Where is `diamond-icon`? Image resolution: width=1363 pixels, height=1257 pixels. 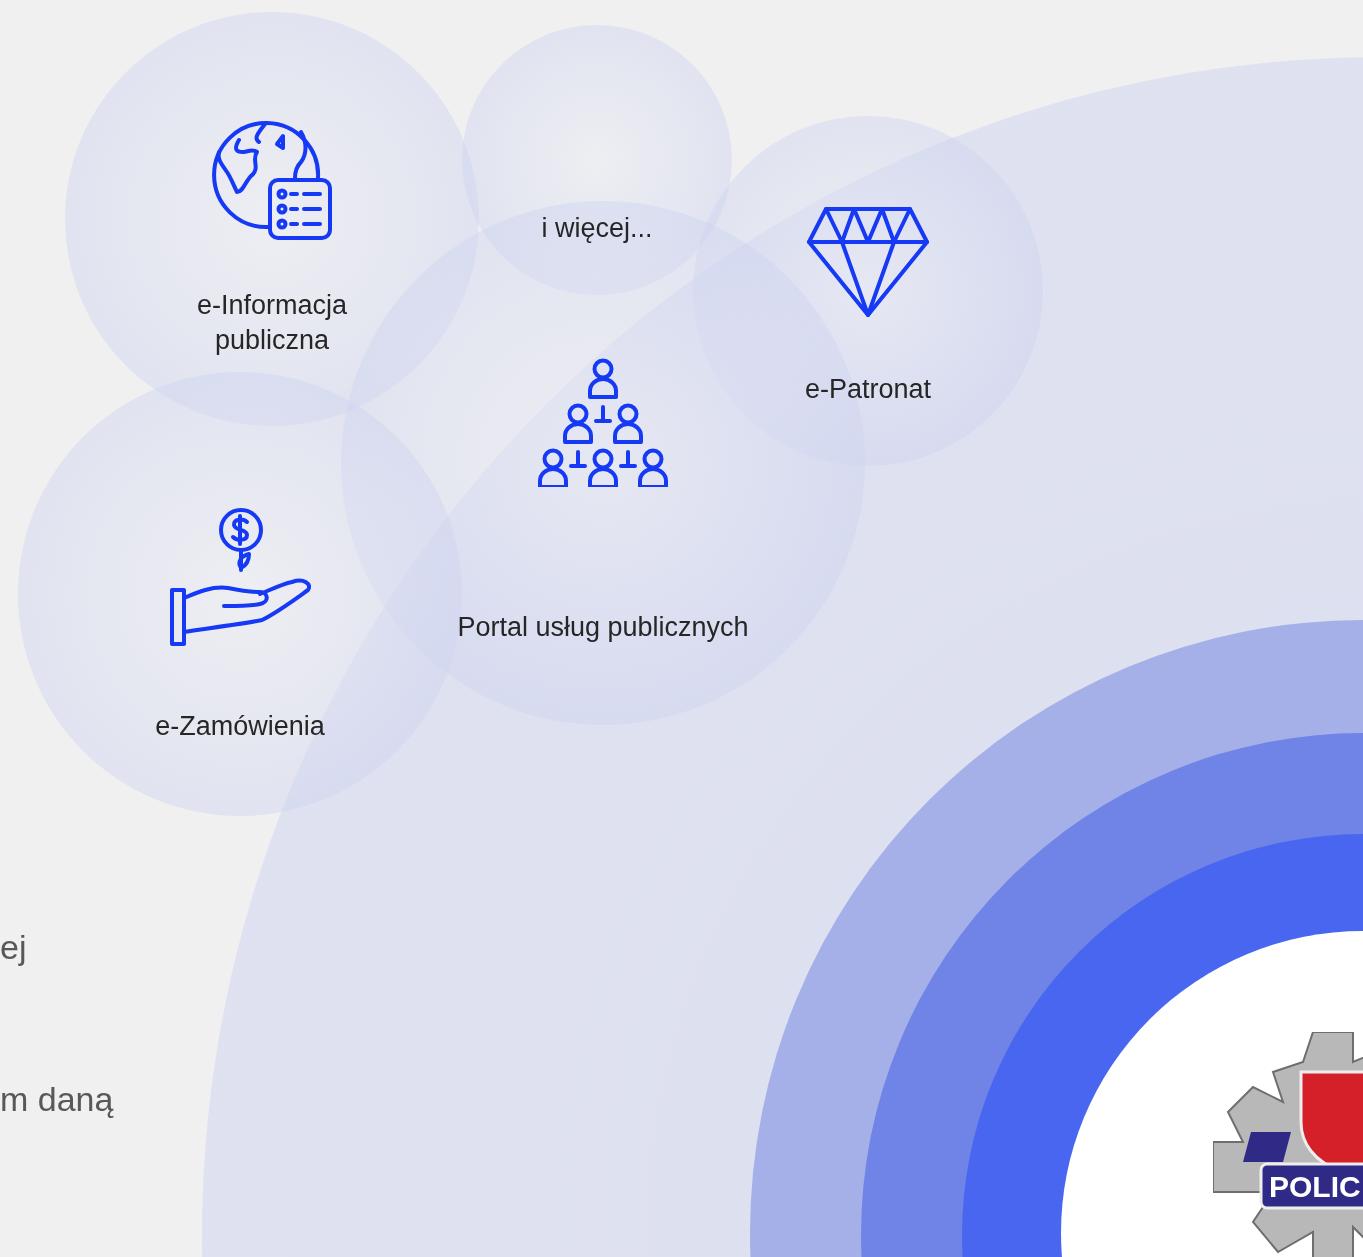 diamond-icon is located at coordinates (868, 262).